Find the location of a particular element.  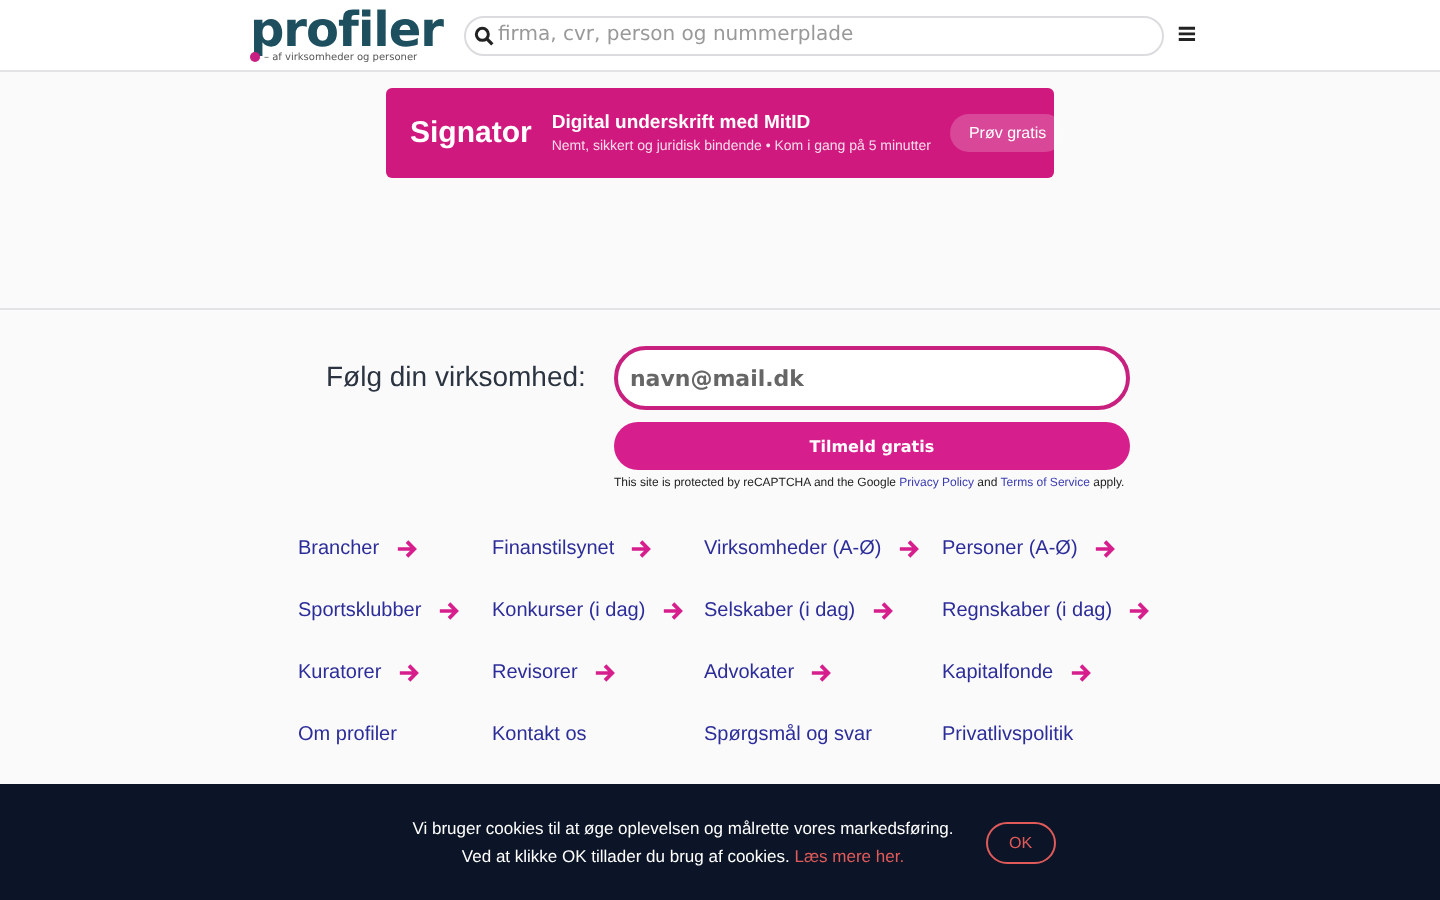

footer-link: Finanstilsynet is located at coordinates (553, 549).